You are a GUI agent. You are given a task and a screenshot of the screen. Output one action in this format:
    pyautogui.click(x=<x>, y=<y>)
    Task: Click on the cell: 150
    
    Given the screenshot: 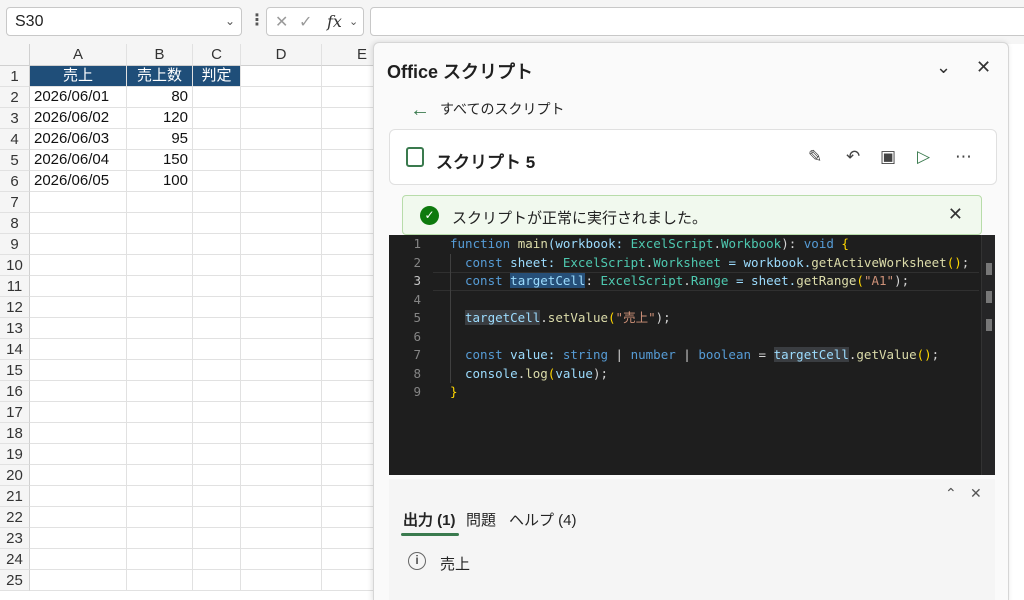 What is the action you would take?
    pyautogui.click(x=160, y=160)
    